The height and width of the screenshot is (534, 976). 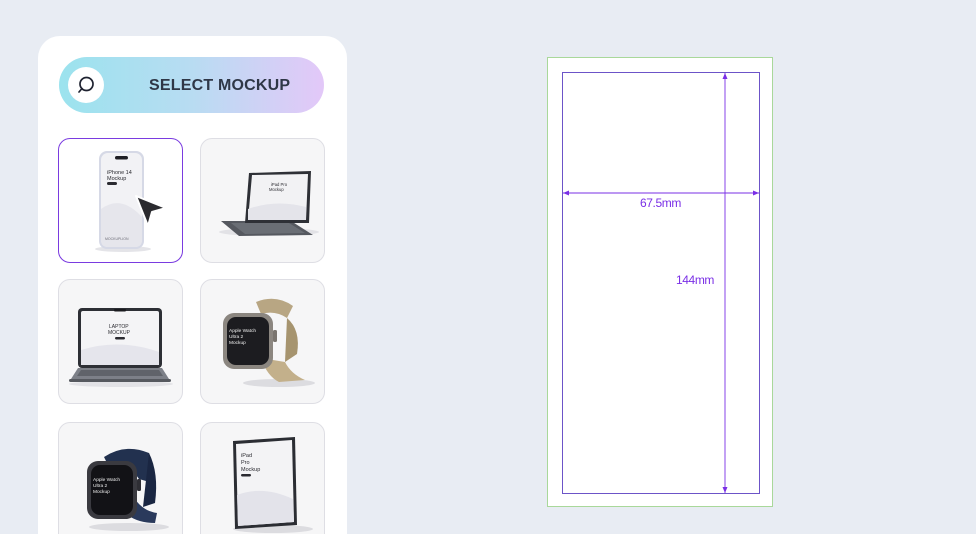 I want to click on mockup-card-apple-watch-navy: Apple Watch Ultra 2 Mockup, so click(x=120, y=478).